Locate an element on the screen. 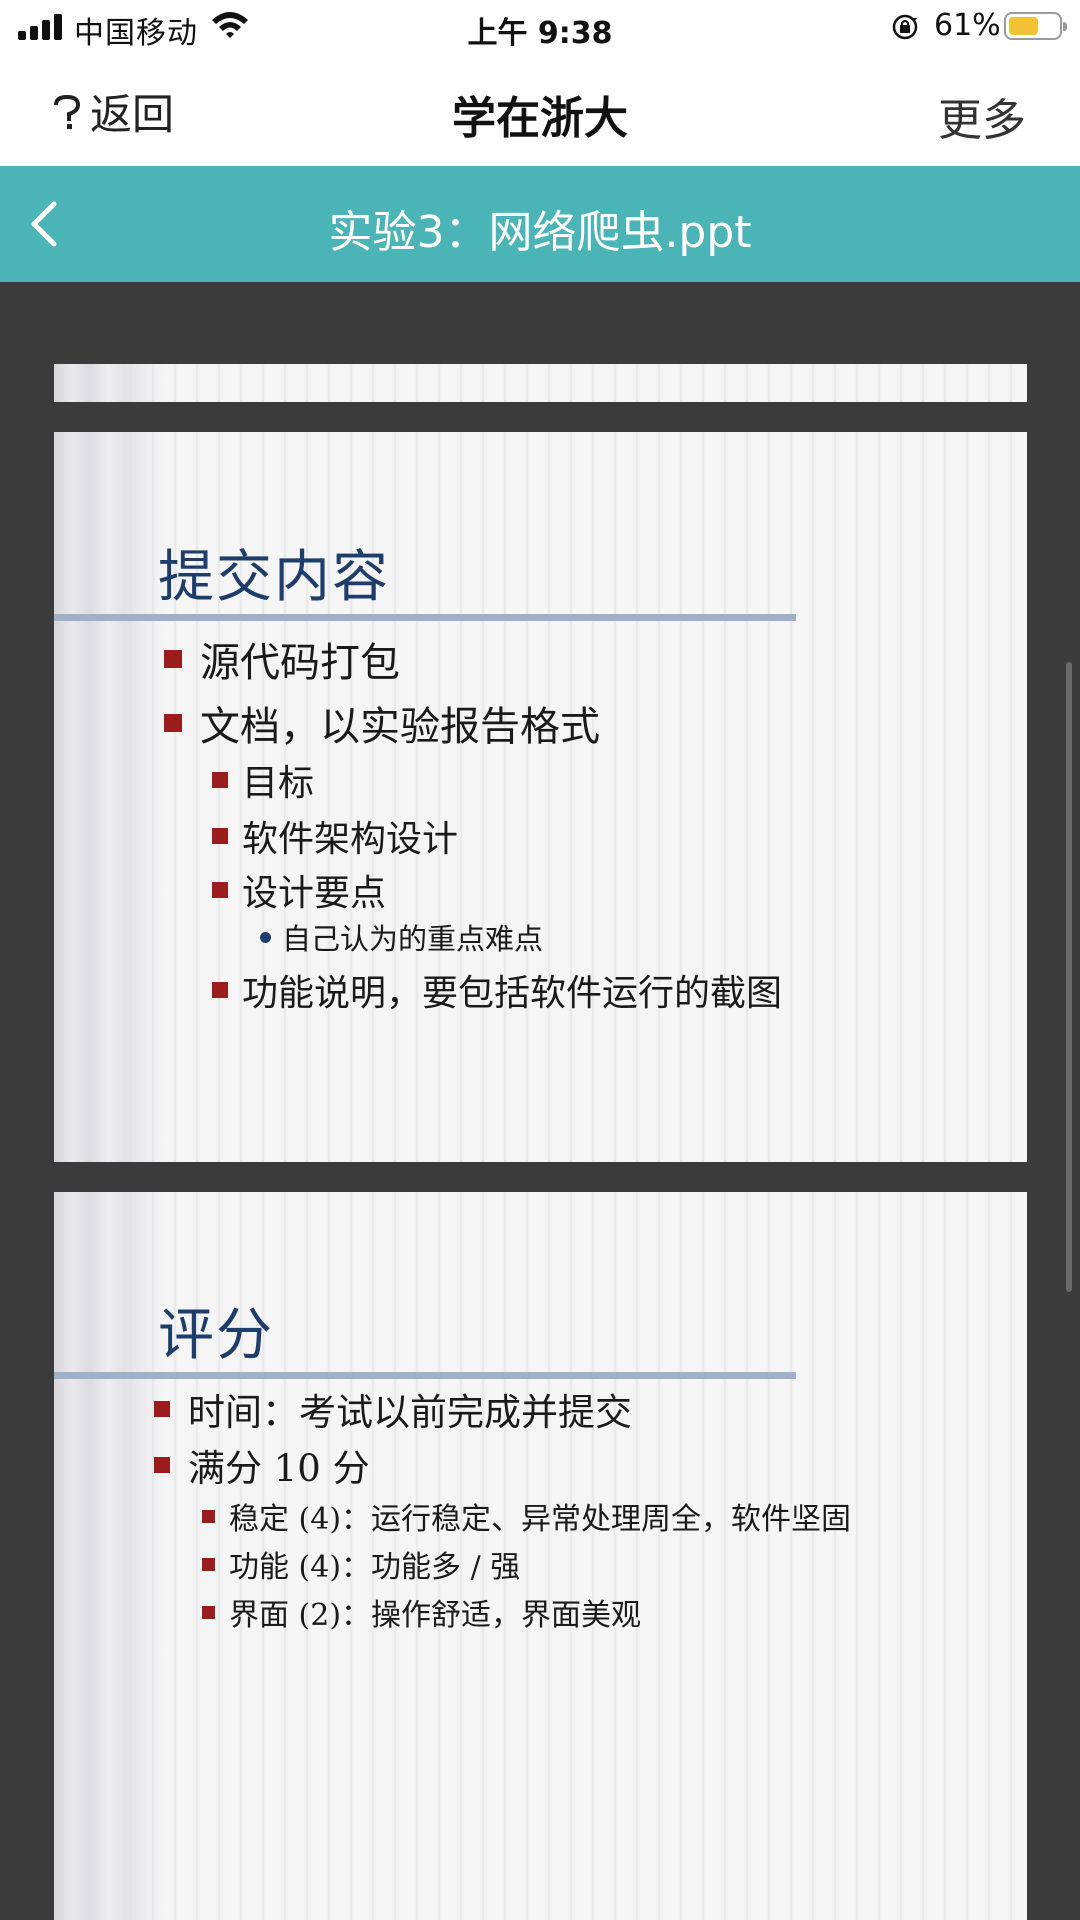  slide-title: 评分 is located at coordinates (216, 1335).